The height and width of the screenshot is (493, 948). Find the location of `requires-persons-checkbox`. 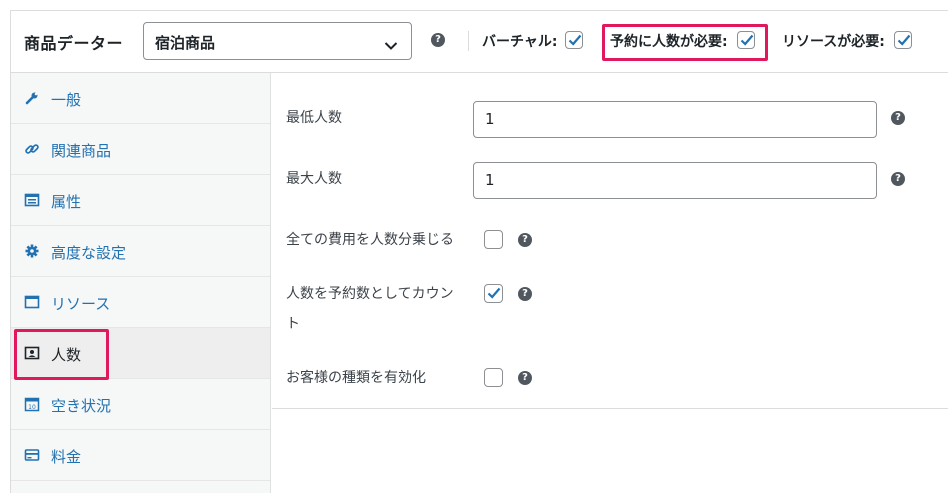

requires-persons-checkbox is located at coordinates (746, 40).